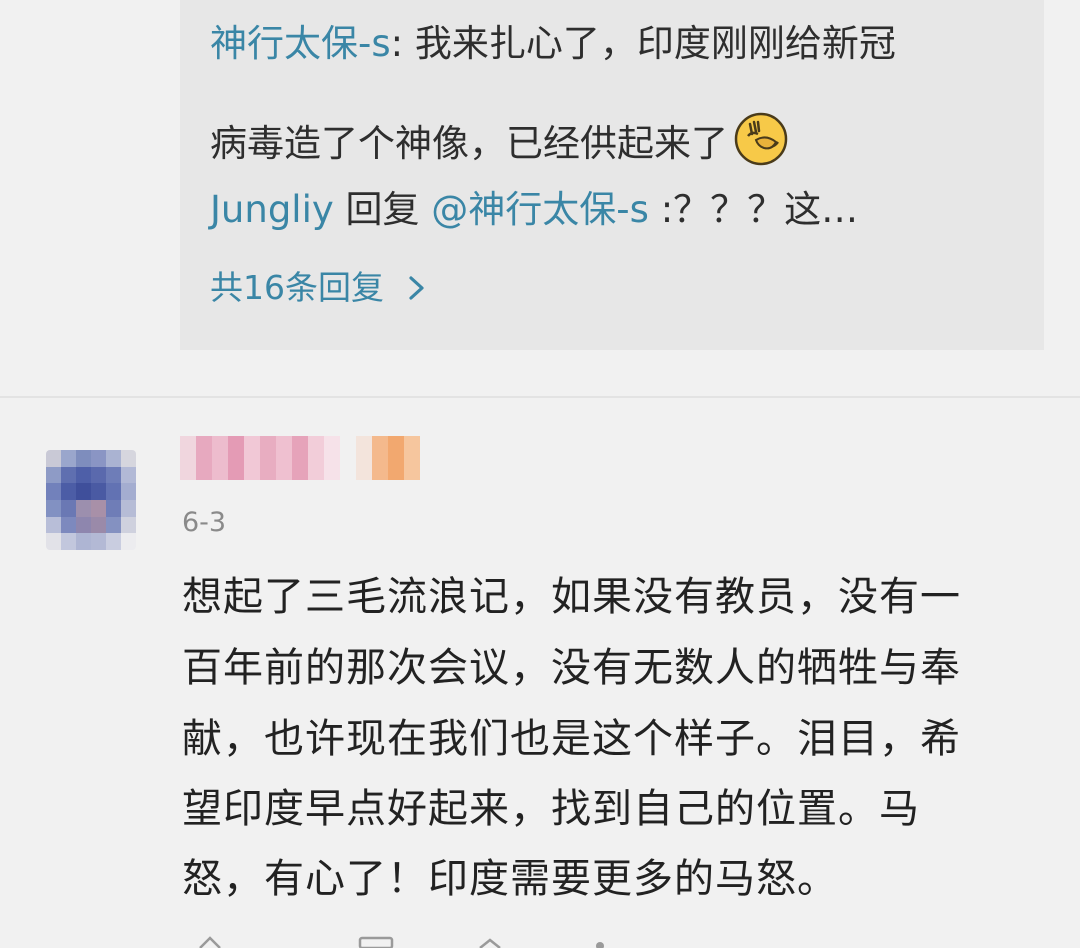 The height and width of the screenshot is (948, 1080). What do you see at coordinates (761, 139) in the screenshot?
I see `face-palm-emoji-icon` at bounding box center [761, 139].